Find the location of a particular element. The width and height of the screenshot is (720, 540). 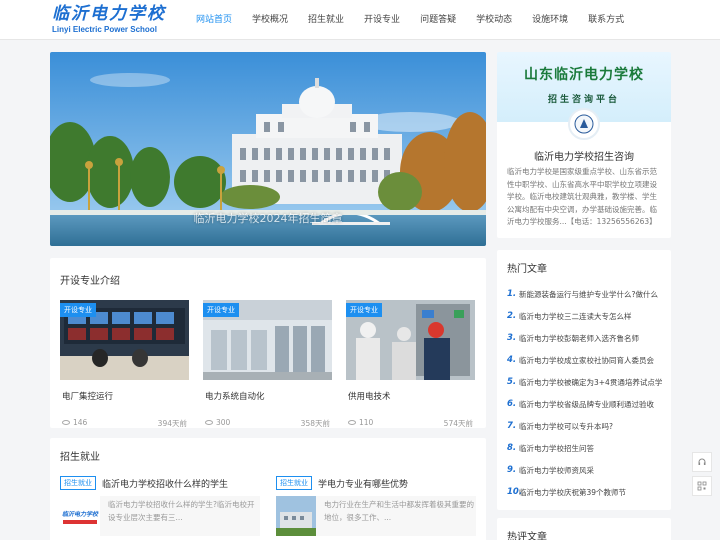

view-count: 110 is located at coordinates (360, 423).